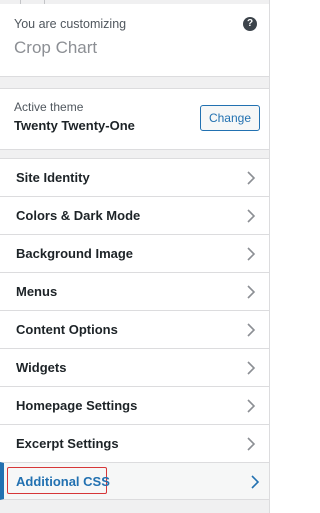 This screenshot has height=513, width=320. I want to click on menu-item-label: Excerpt Settings, so click(67, 443).